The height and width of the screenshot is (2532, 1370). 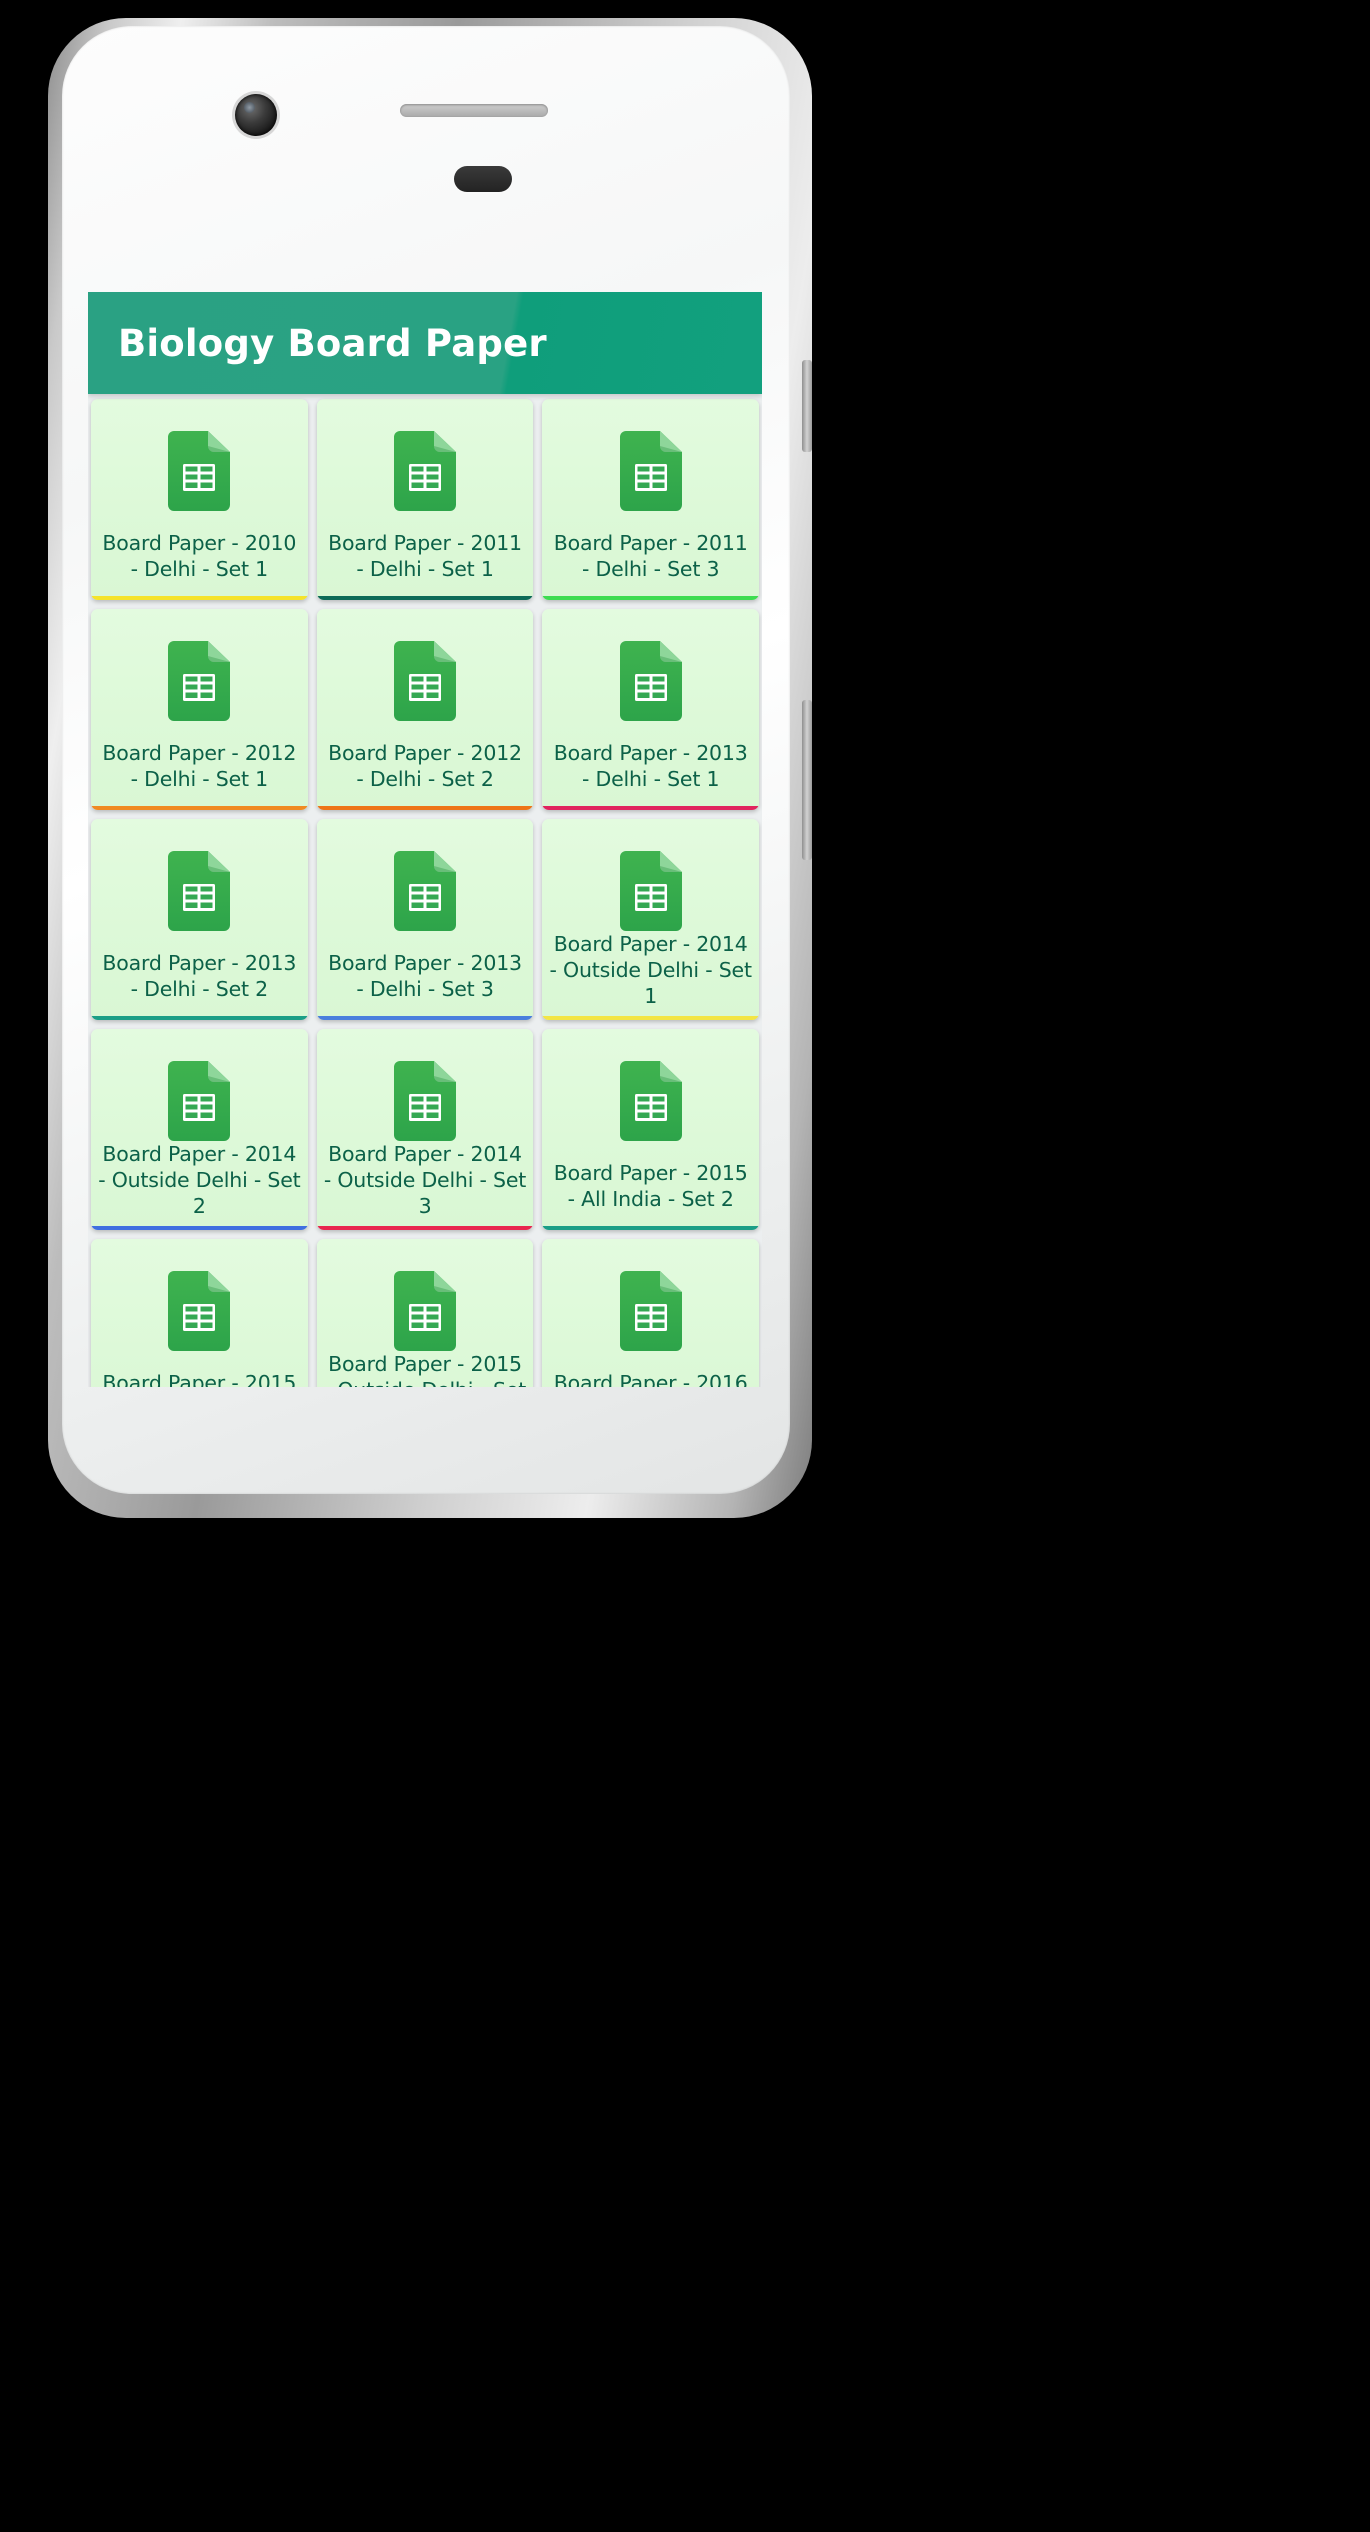 I want to click on board-paper-card: Board Paper - 2010 - Delhi - Set 1, so click(x=199, y=499).